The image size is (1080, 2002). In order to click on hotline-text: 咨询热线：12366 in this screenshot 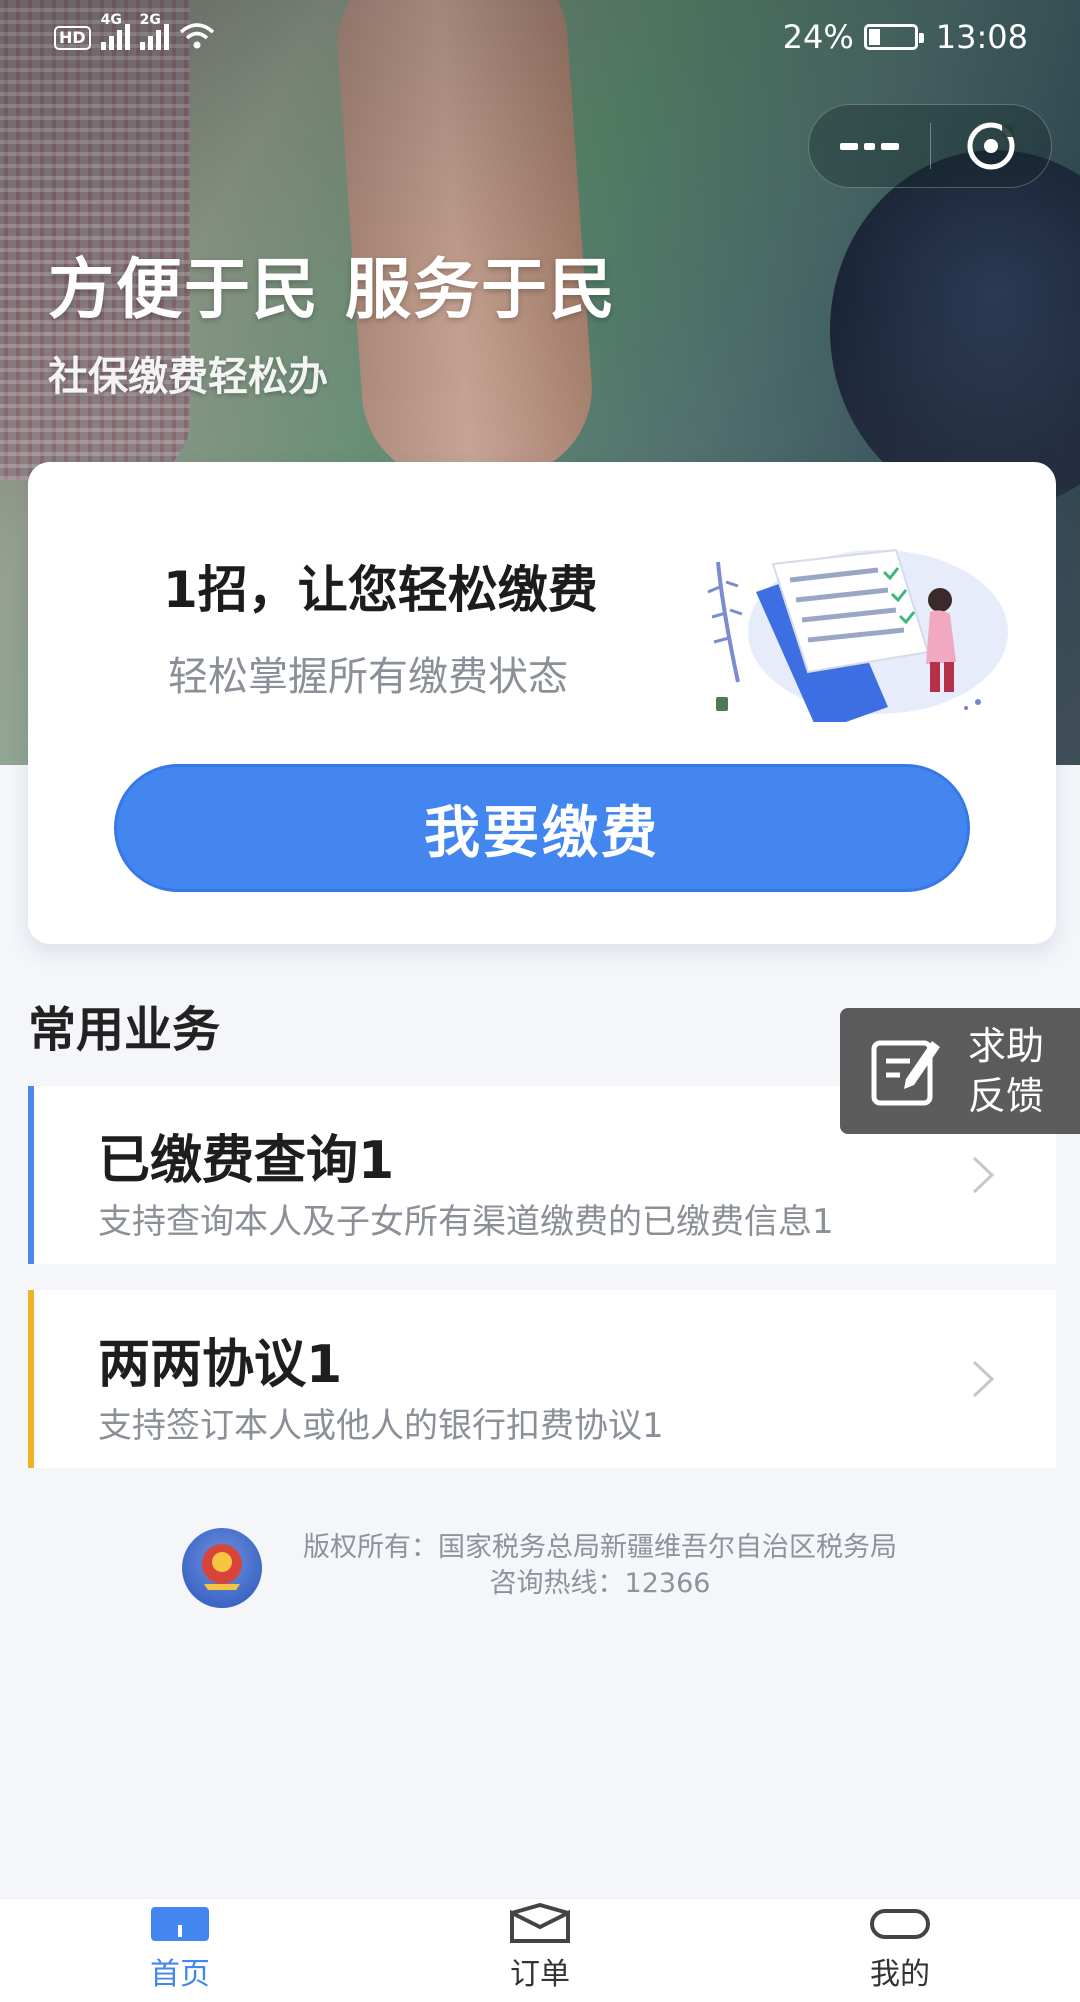, I will do `click(600, 1583)`.